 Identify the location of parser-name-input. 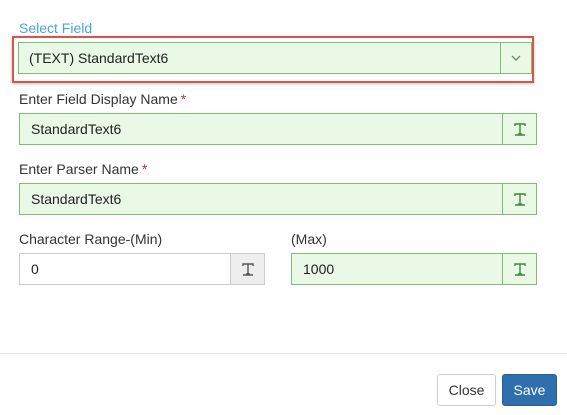
(261, 199).